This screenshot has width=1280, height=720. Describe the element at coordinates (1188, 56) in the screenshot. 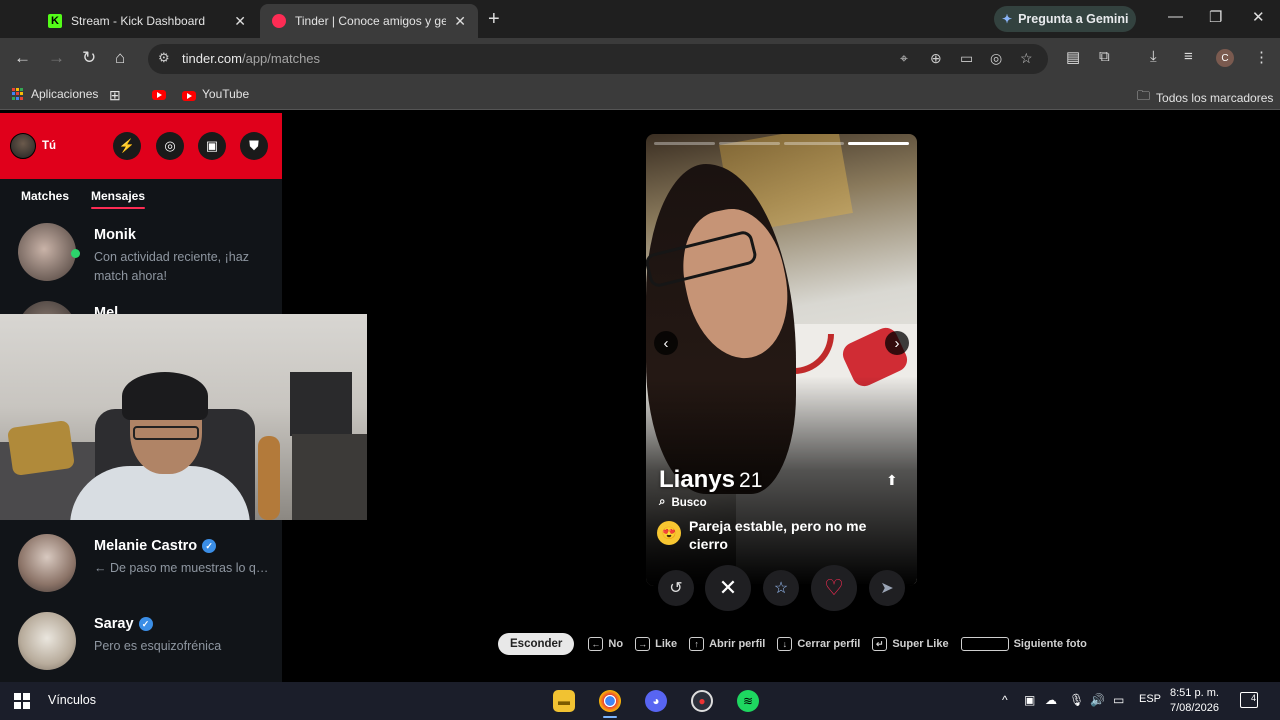

I see `media-control-icon: ≡` at that location.